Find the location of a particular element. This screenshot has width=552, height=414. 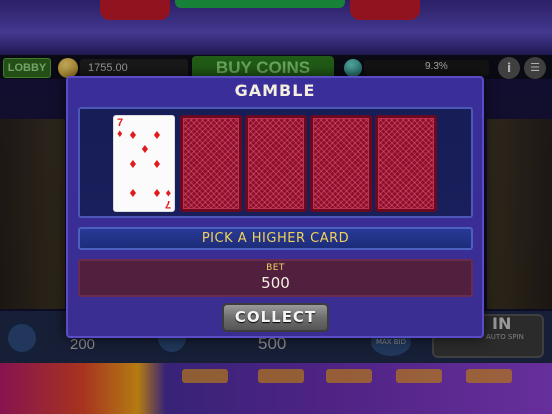

card-rank: 7 is located at coordinates (167, 204).